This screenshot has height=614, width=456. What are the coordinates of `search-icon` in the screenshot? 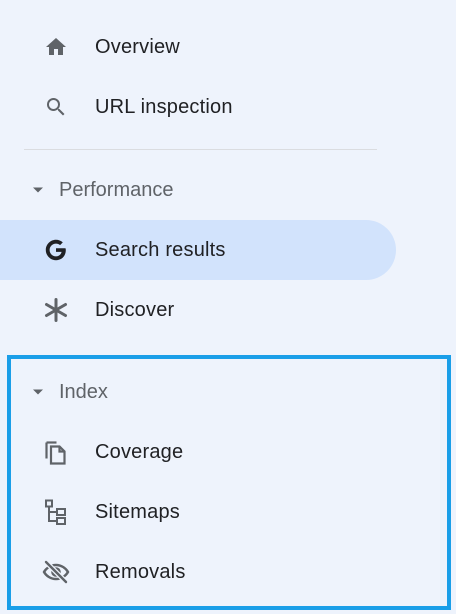 It's located at (56, 107).